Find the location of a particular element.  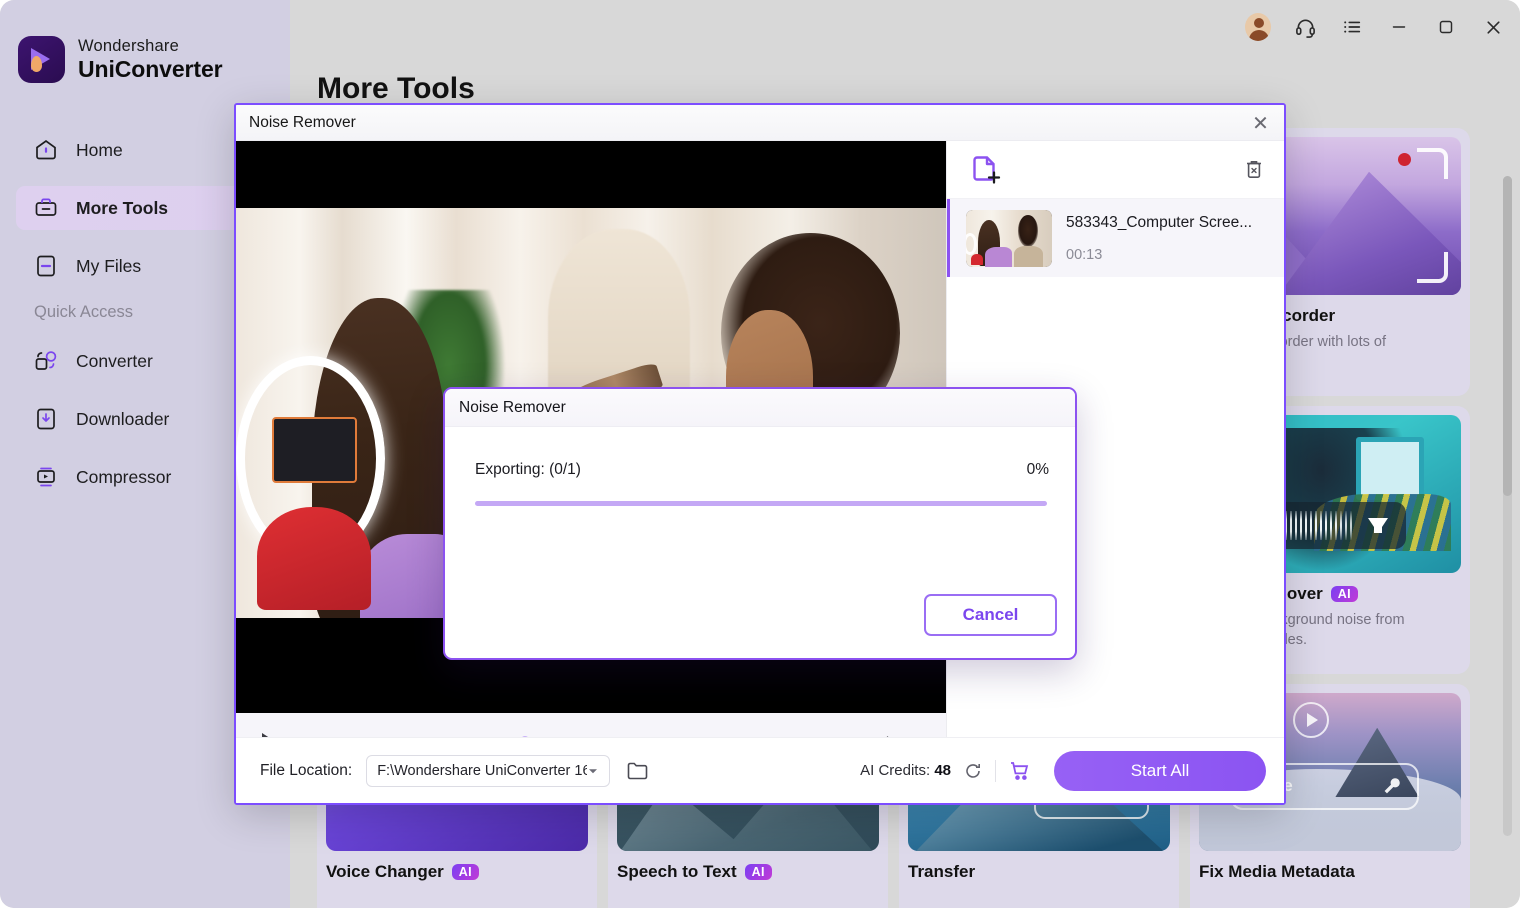

account-avatar is located at coordinates (1258, 27).